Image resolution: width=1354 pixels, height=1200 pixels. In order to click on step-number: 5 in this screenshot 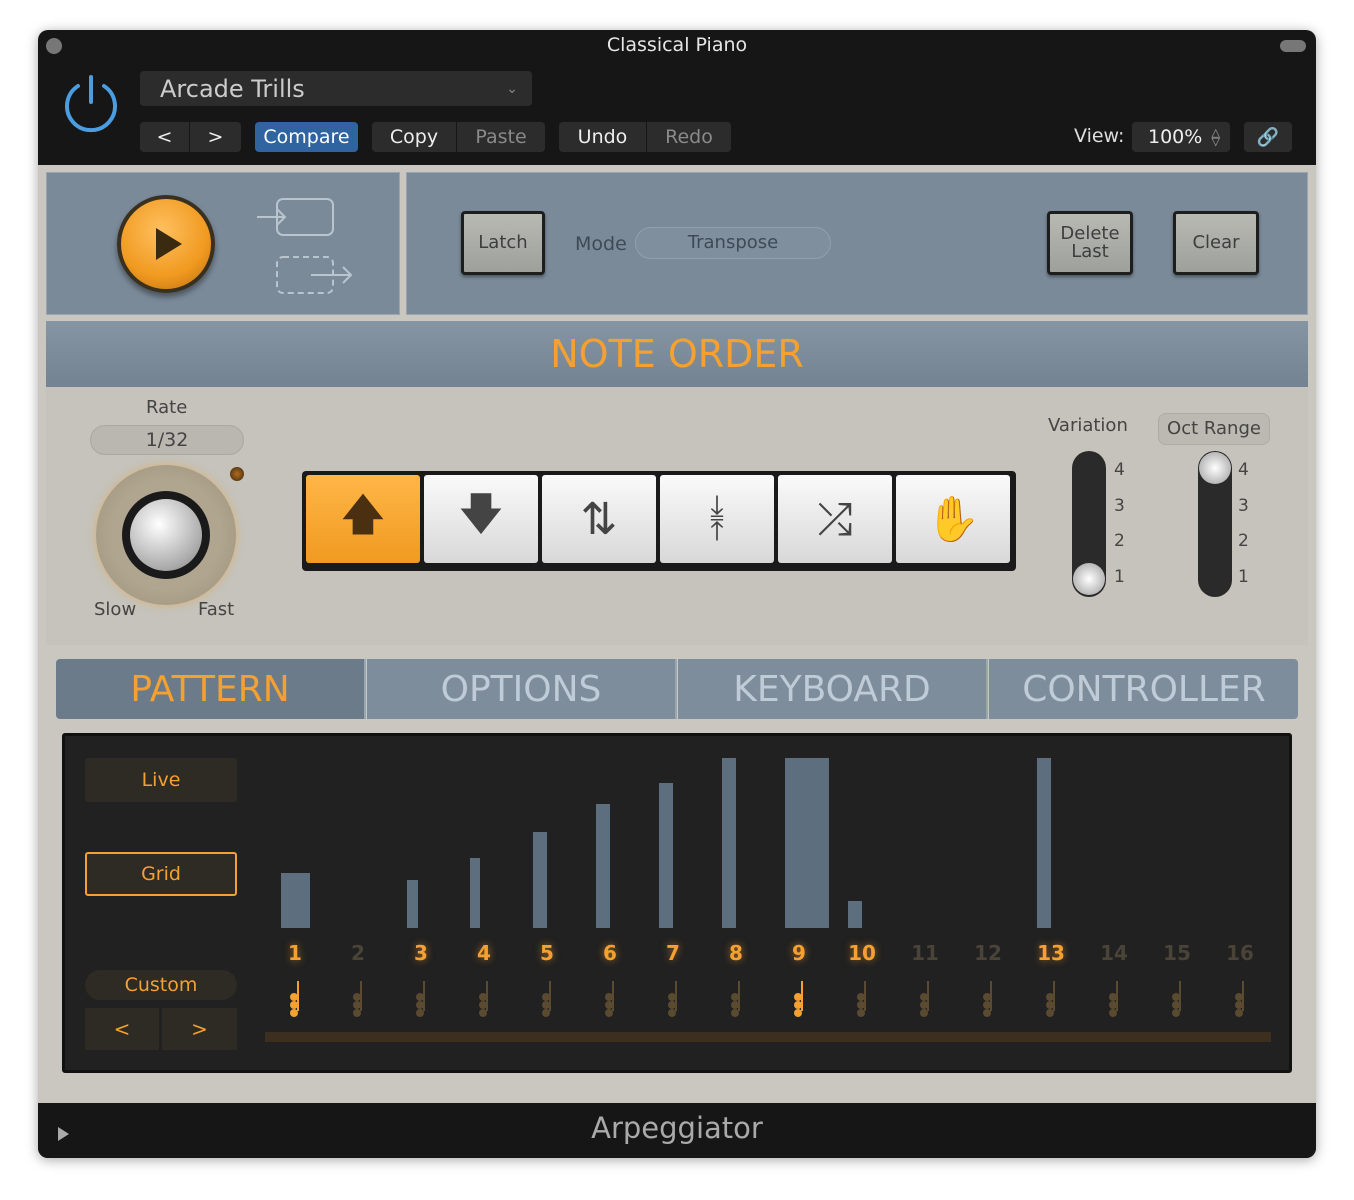, I will do `click(547, 953)`.